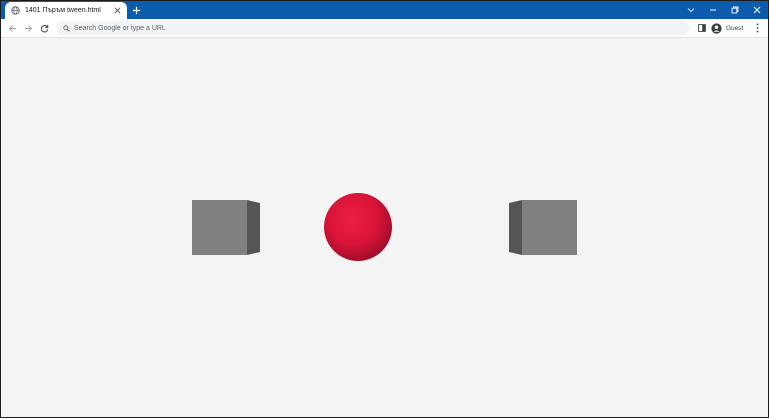  I want to click on globe-icon, so click(15, 10).